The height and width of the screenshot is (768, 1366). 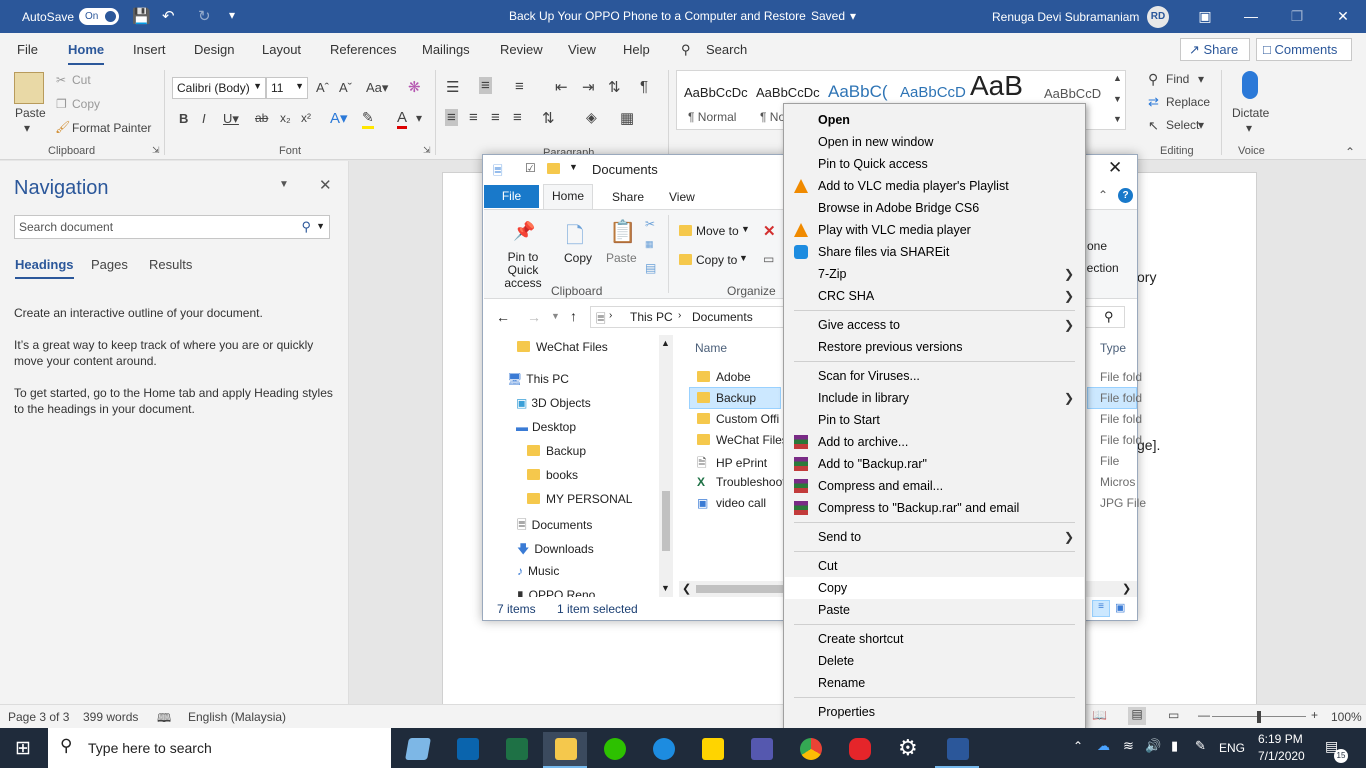 I want to click on tree-item-downloads: 🡇 Downloads, so click(x=555, y=550).